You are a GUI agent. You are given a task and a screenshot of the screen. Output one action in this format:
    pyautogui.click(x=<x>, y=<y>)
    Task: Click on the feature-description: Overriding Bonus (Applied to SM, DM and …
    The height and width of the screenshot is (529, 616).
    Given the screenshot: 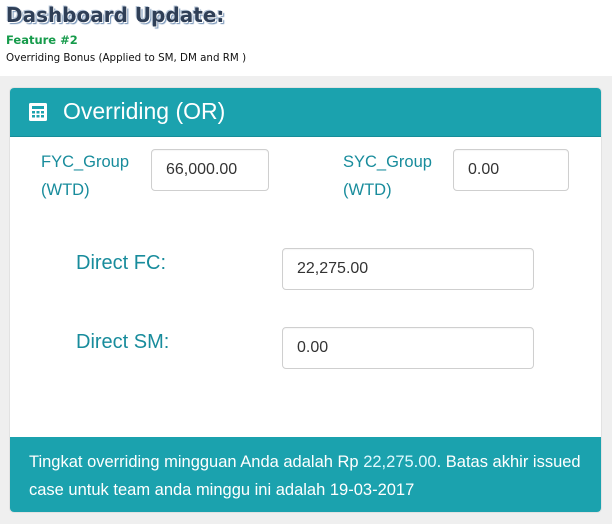 What is the action you would take?
    pyautogui.click(x=126, y=58)
    